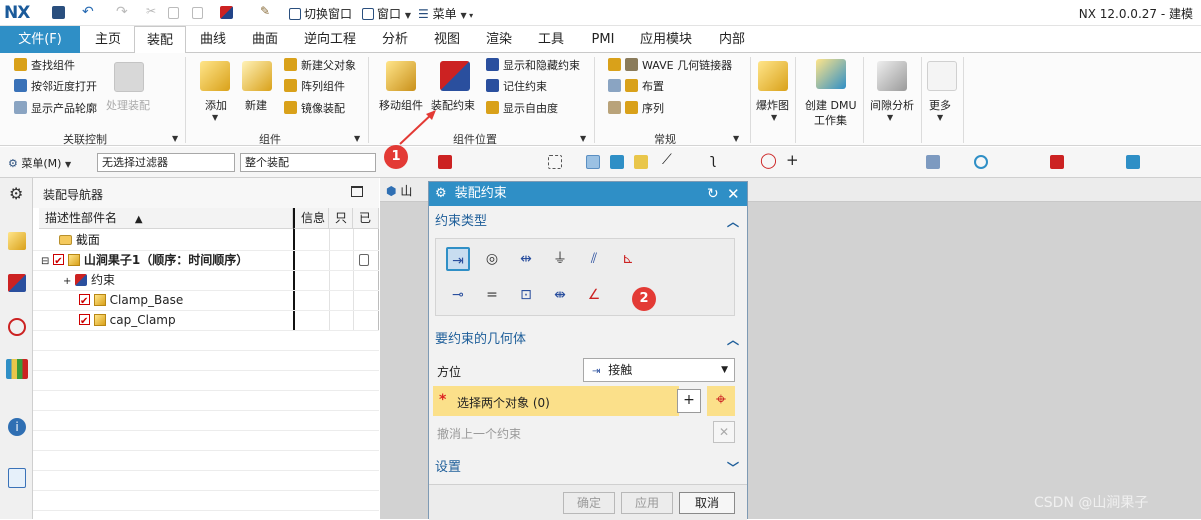 The width and height of the screenshot is (1201, 520). What do you see at coordinates (308, 162) in the screenshot?
I see `selection-scope-combo: 整个装配` at bounding box center [308, 162].